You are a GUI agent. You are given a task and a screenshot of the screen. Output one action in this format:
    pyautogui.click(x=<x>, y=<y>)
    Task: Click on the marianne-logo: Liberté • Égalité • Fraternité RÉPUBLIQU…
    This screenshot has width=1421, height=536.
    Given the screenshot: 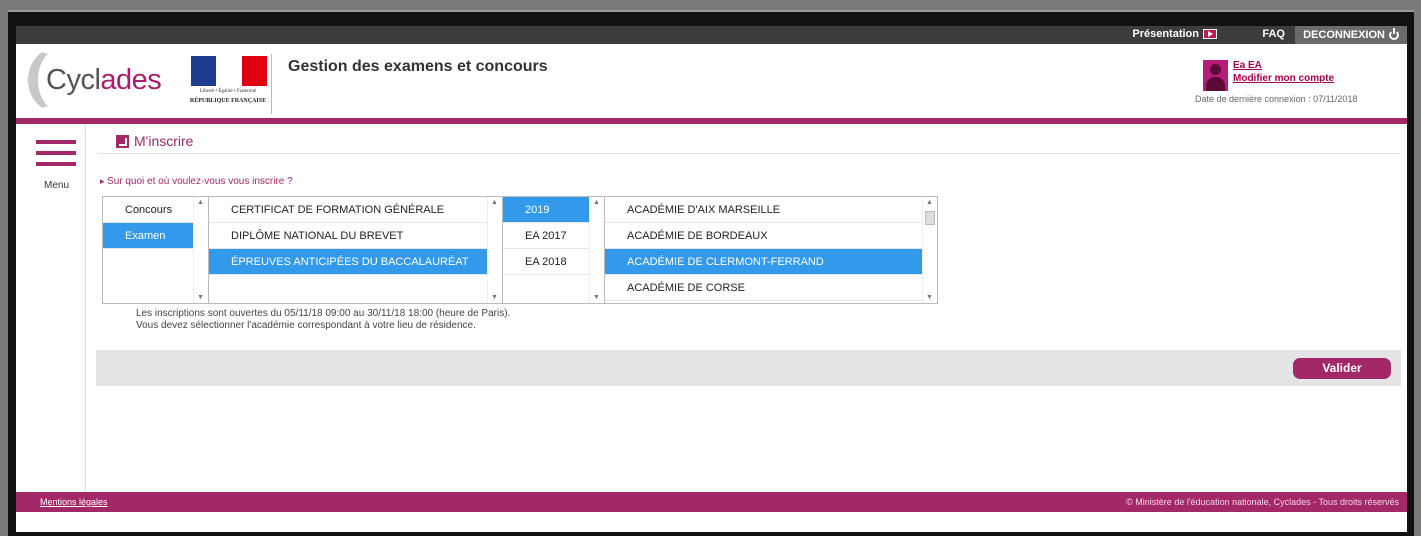 What is the action you would take?
    pyautogui.click(x=230, y=84)
    